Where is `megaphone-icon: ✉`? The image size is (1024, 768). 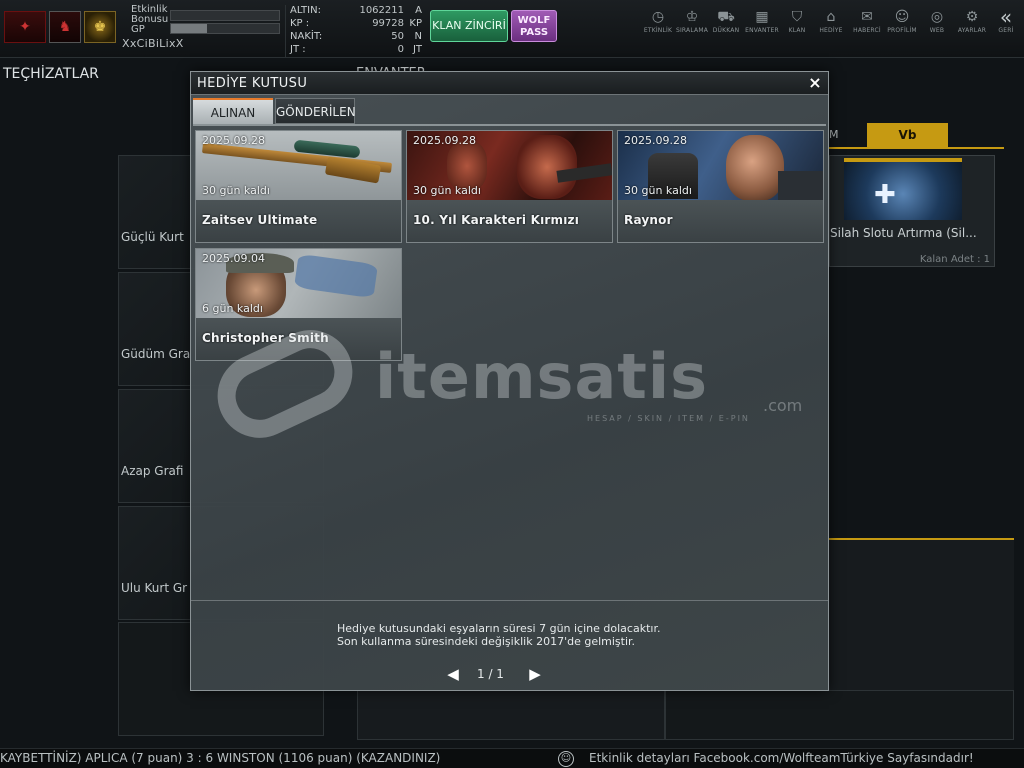
megaphone-icon: ✉ is located at coordinates (867, 17).